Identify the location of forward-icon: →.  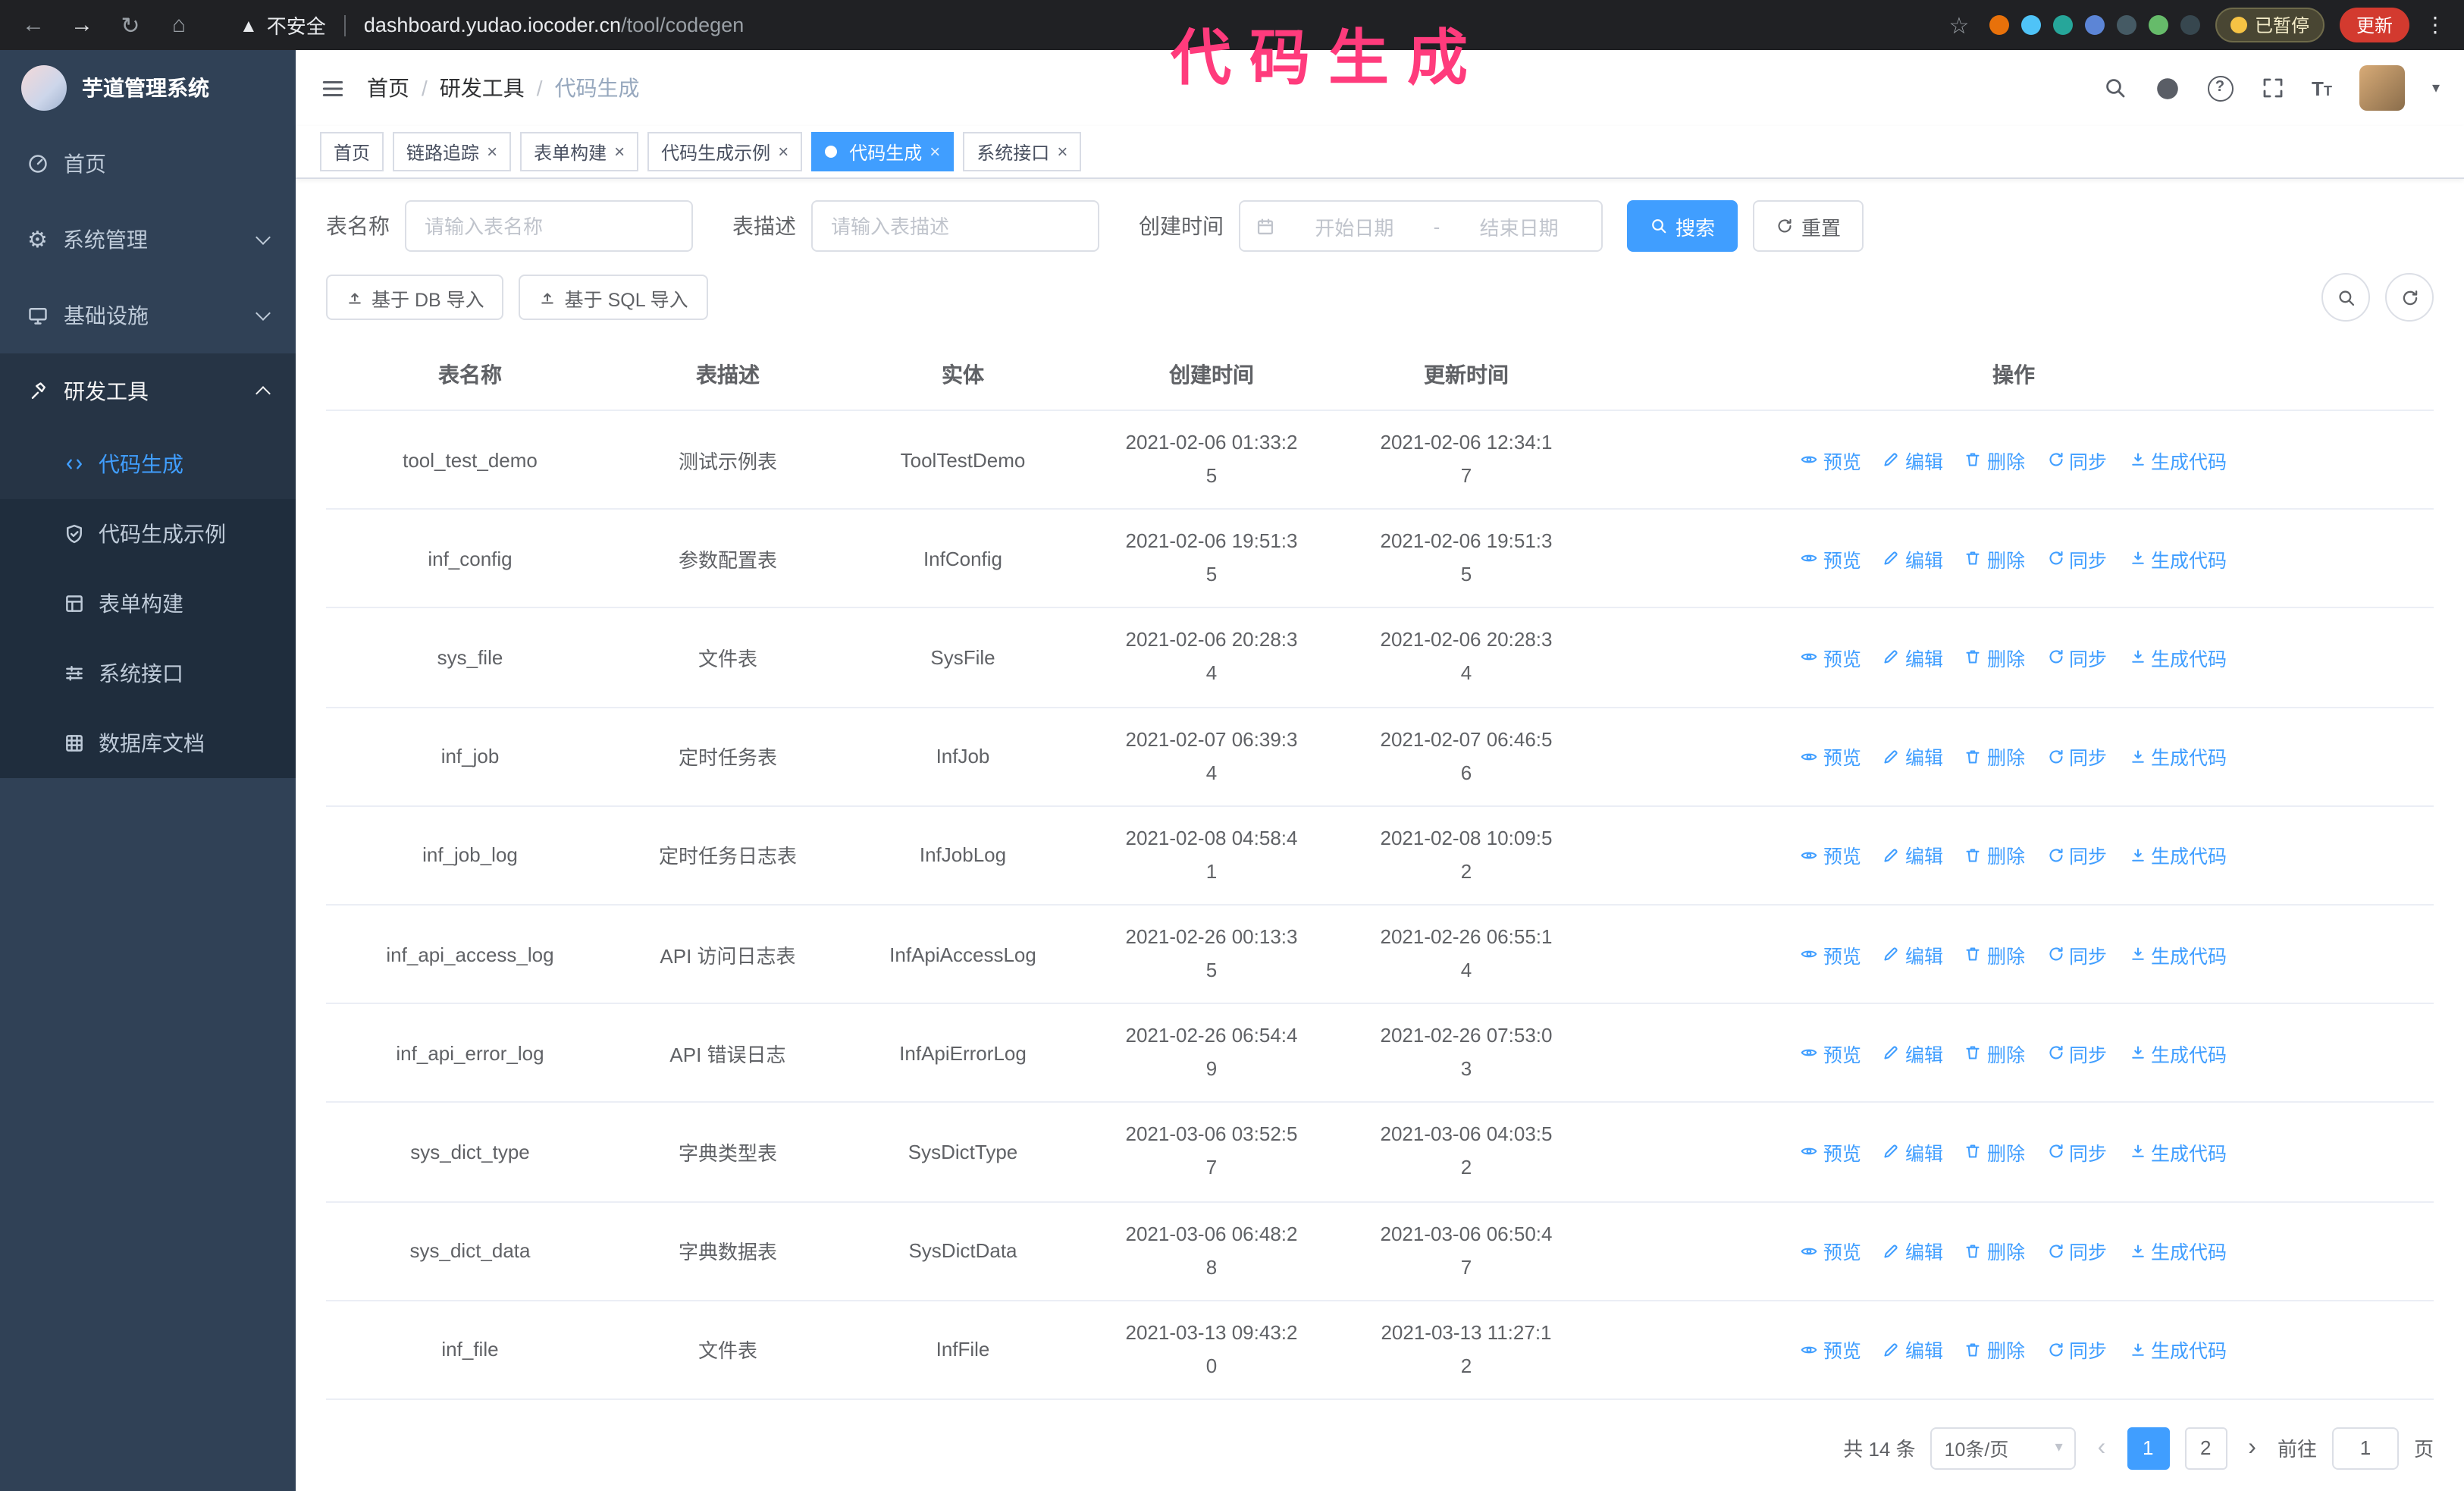
(82, 25).